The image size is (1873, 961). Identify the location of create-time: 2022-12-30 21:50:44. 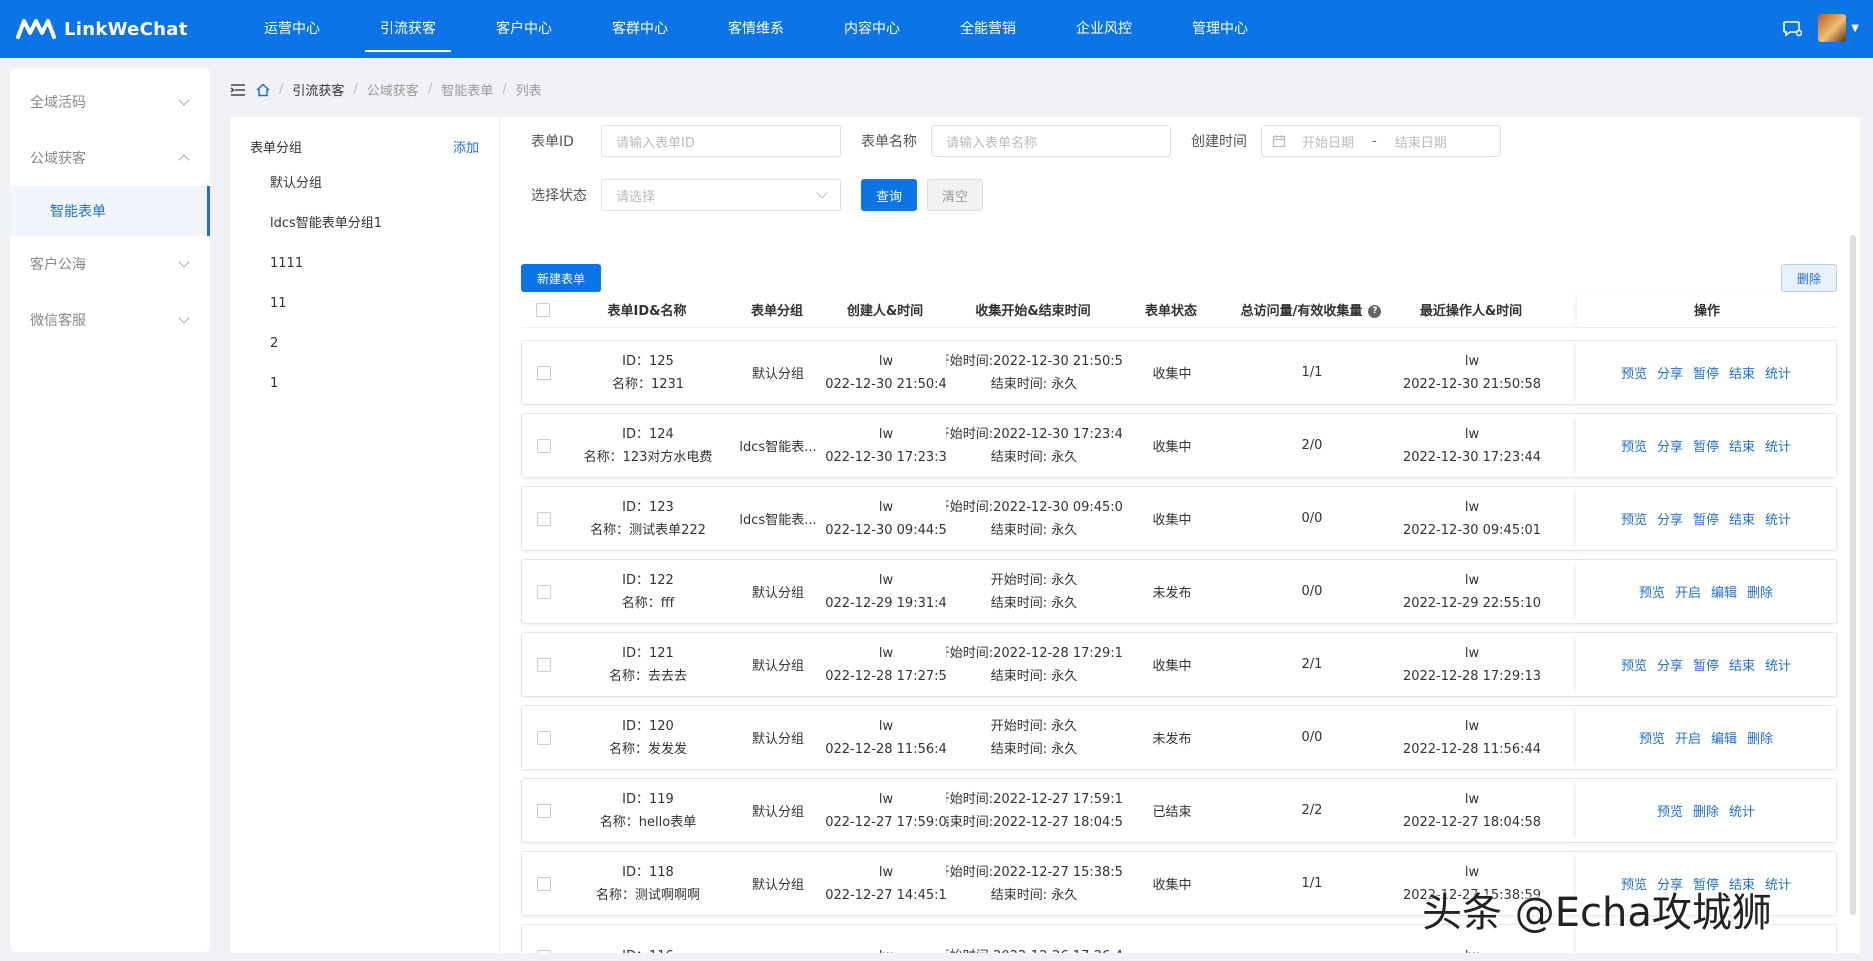
(886, 384).